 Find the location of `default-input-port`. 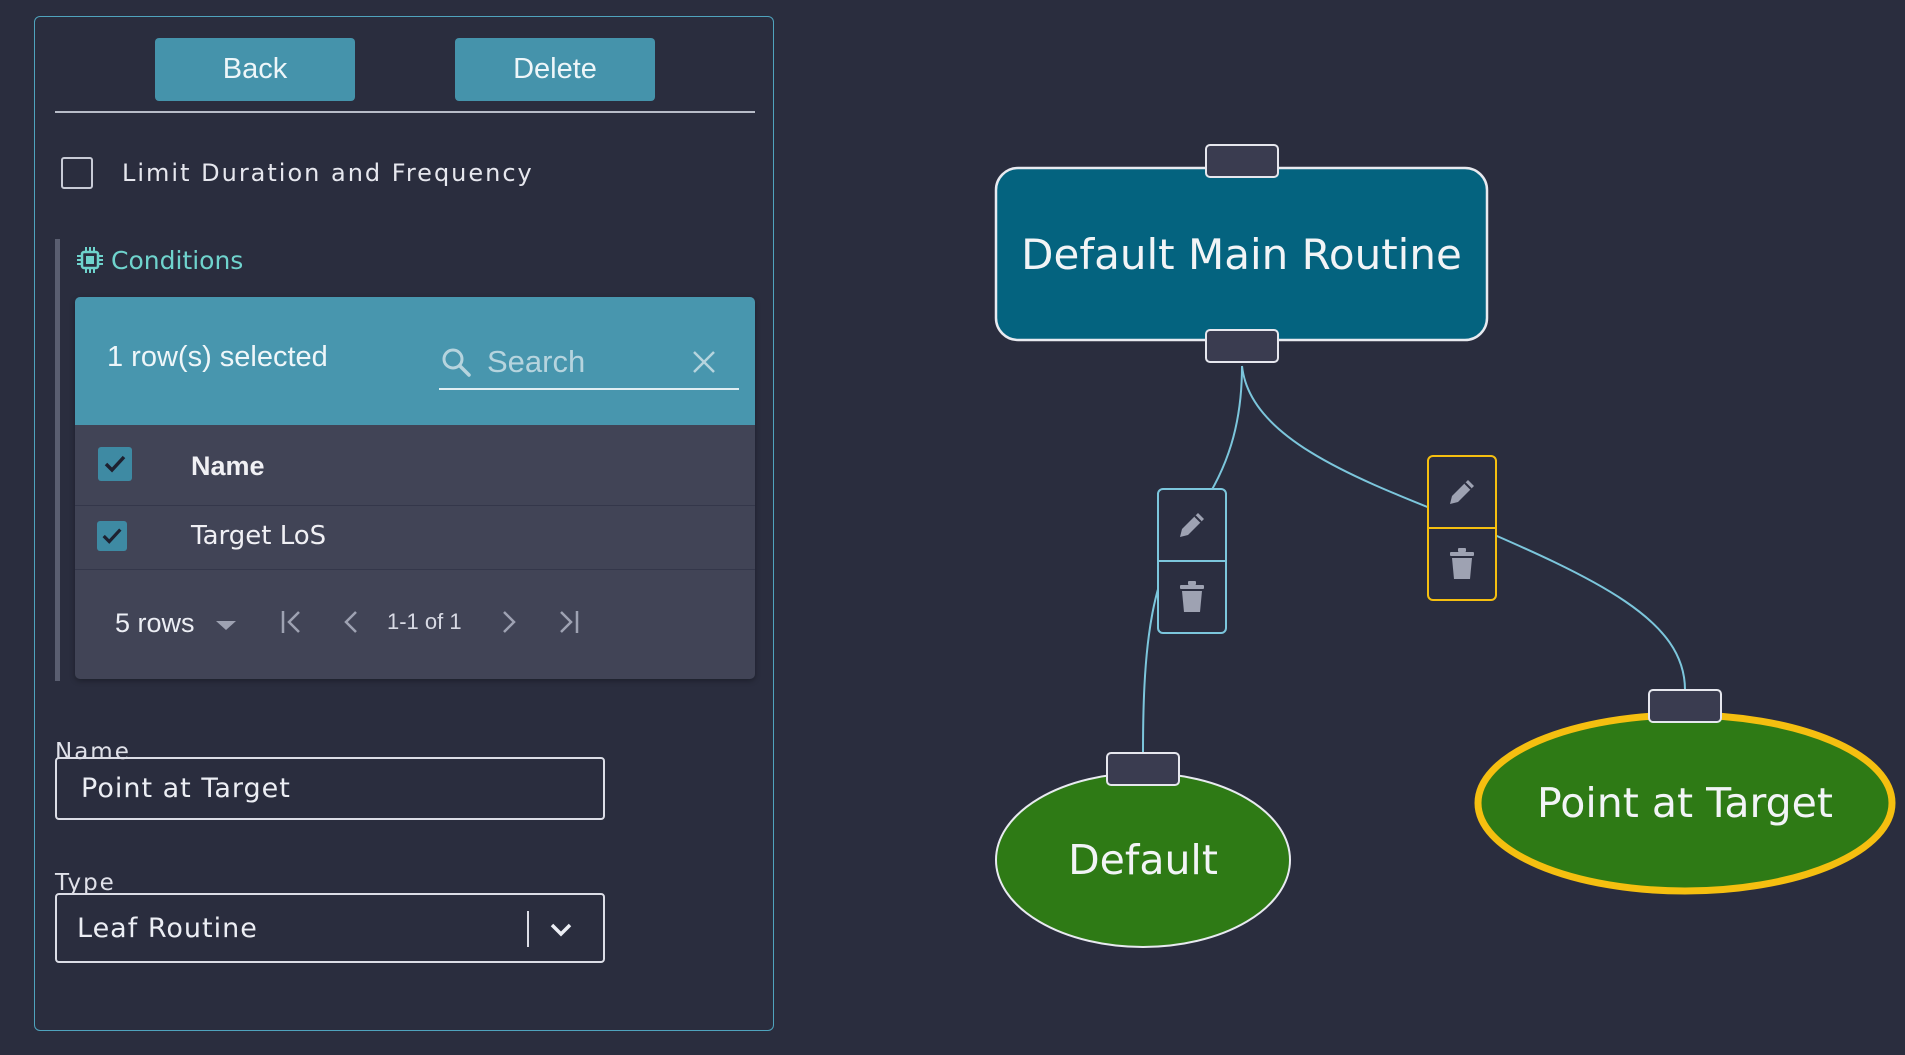

default-input-port is located at coordinates (1143, 769).